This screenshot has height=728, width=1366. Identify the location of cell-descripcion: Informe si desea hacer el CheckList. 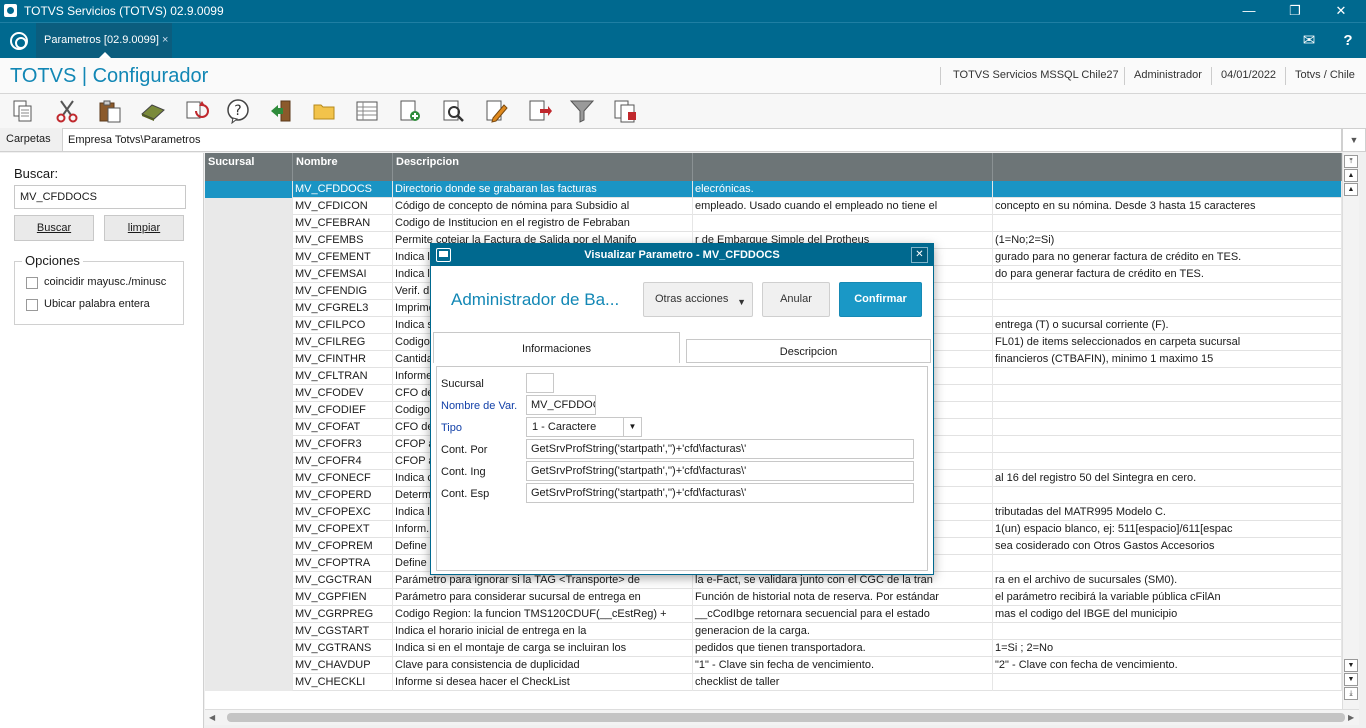
(543, 682).